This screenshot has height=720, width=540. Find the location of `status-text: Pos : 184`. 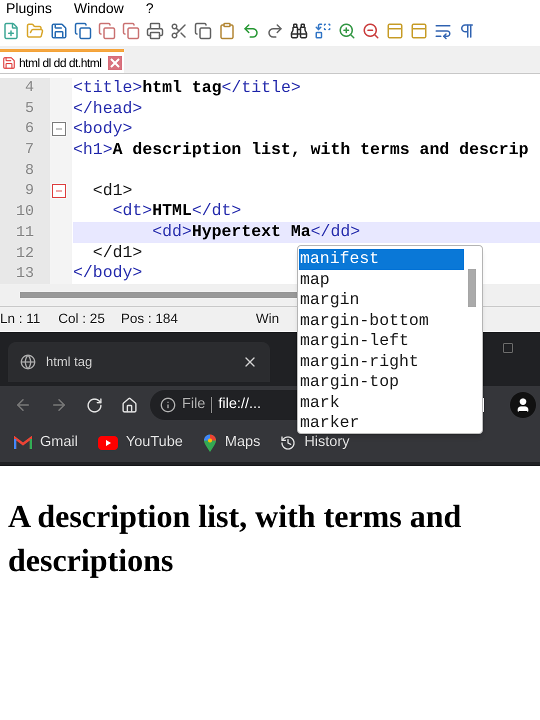

status-text: Pos : 184 is located at coordinates (149, 319).